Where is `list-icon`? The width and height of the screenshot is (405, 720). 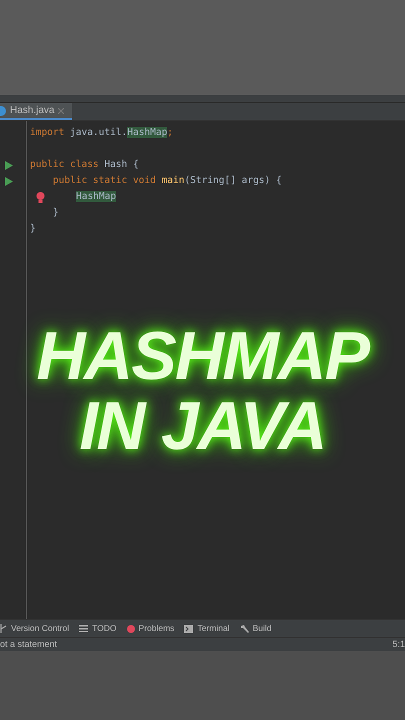 list-icon is located at coordinates (83, 628).